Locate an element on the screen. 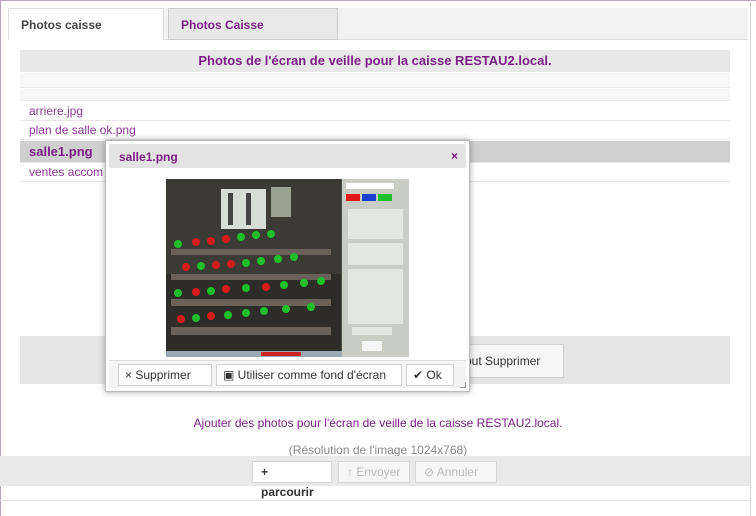 The image size is (756, 516). restaurant-screenshot-image is located at coordinates (287, 268).